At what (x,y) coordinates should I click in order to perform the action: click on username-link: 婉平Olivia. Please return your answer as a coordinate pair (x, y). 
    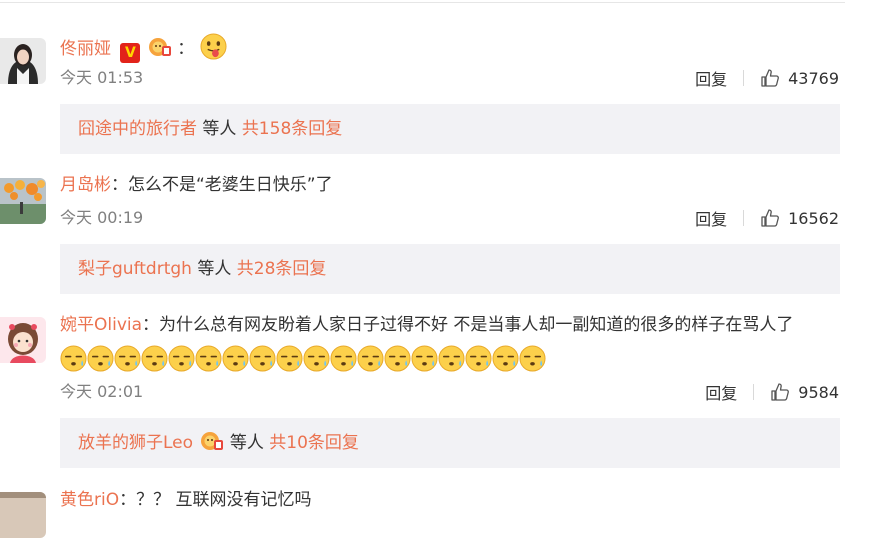
    Looking at the image, I should click on (101, 325).